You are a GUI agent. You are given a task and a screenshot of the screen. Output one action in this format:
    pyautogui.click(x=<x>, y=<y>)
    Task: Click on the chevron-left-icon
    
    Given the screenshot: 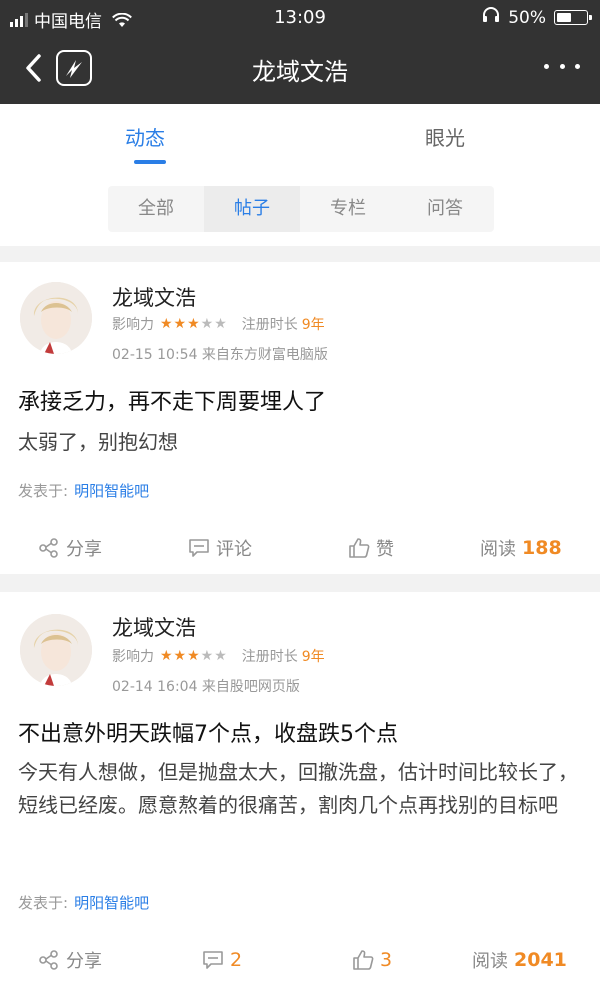 What is the action you would take?
    pyautogui.click(x=33, y=68)
    